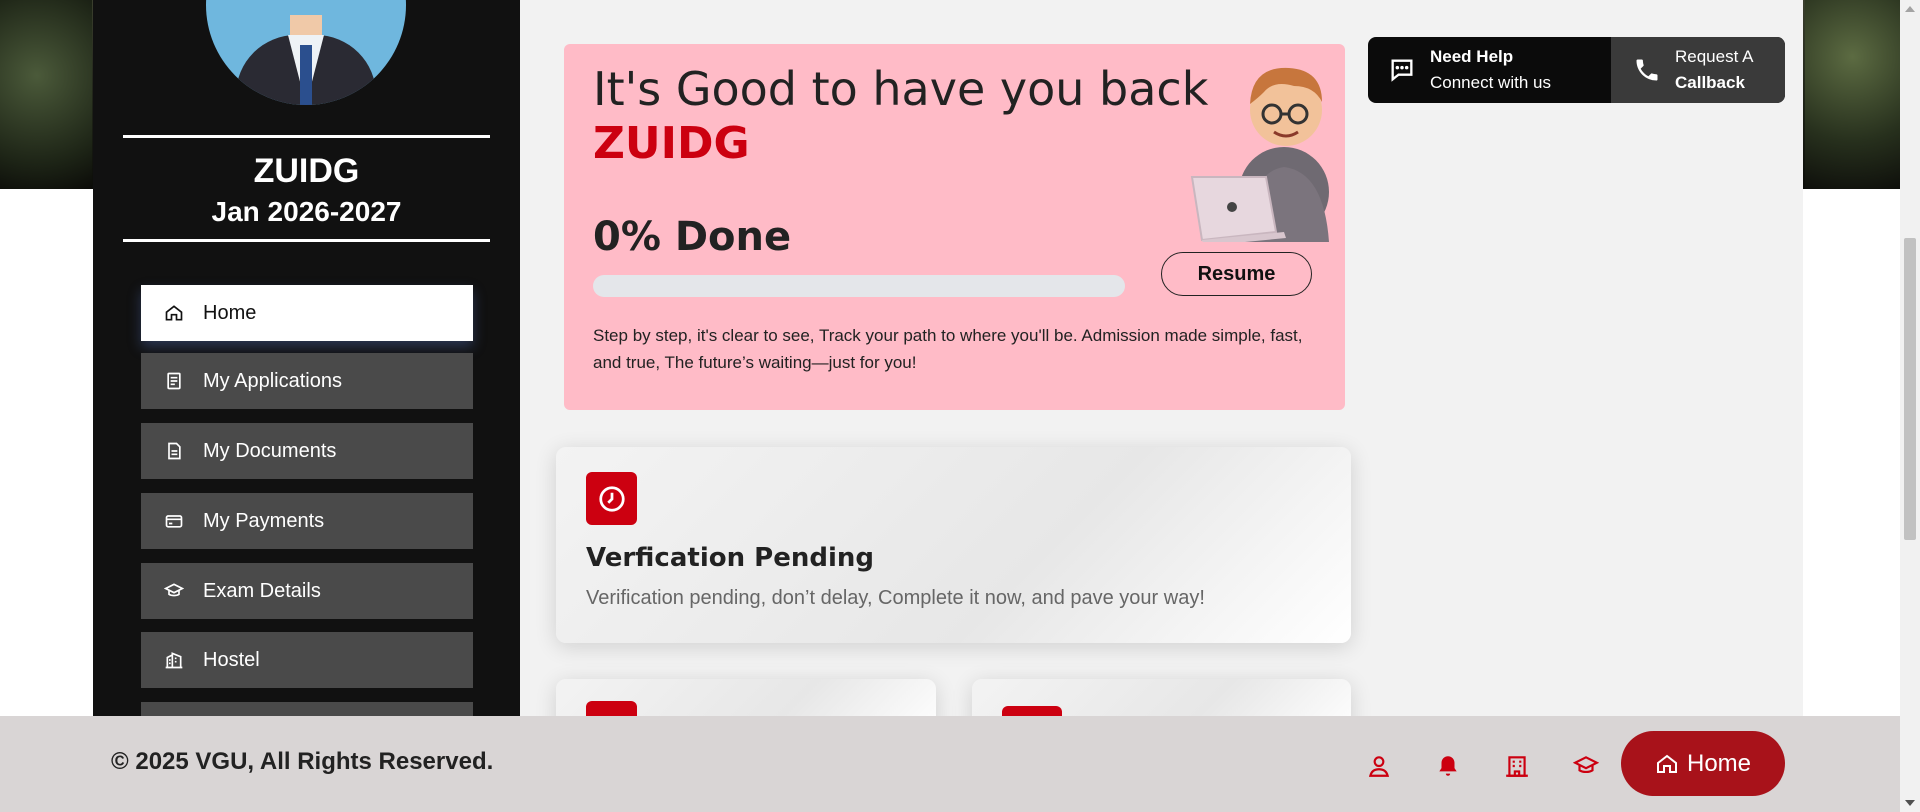  I want to click on status-card-title: Verfication Pending, so click(730, 558).